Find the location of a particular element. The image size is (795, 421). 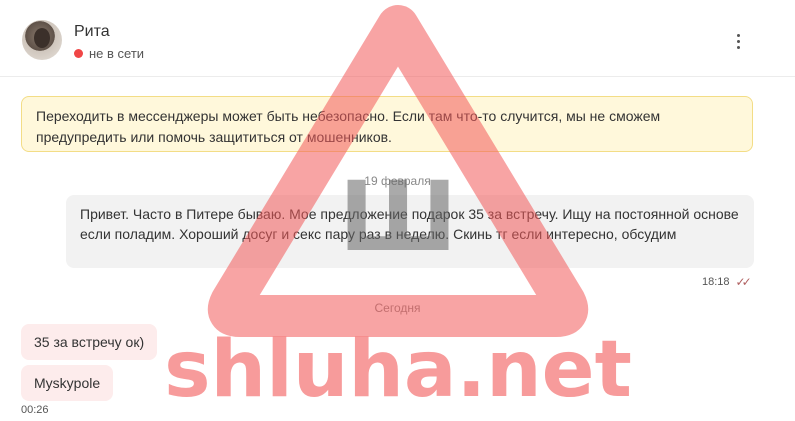

incoming-message: Myskypole is located at coordinates (67, 383).